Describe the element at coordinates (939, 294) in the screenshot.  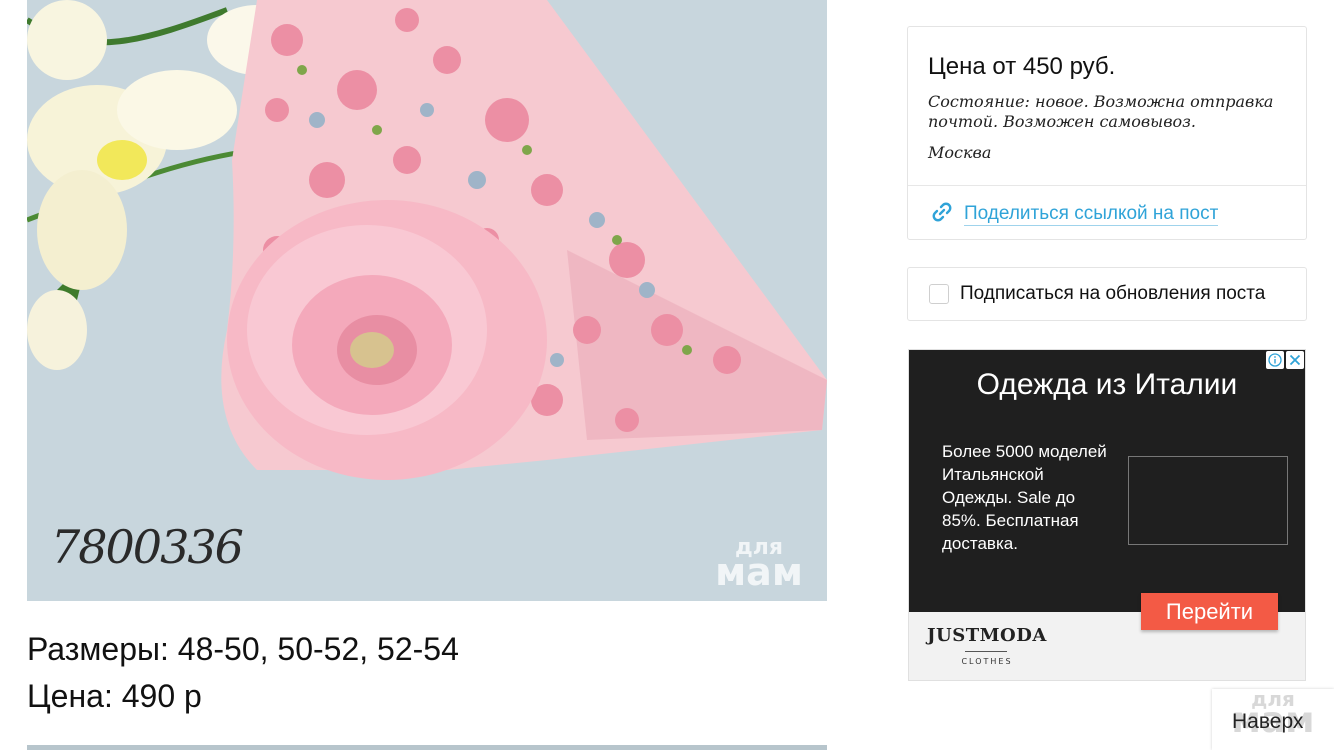
I see `subscribe-checkbox` at that location.